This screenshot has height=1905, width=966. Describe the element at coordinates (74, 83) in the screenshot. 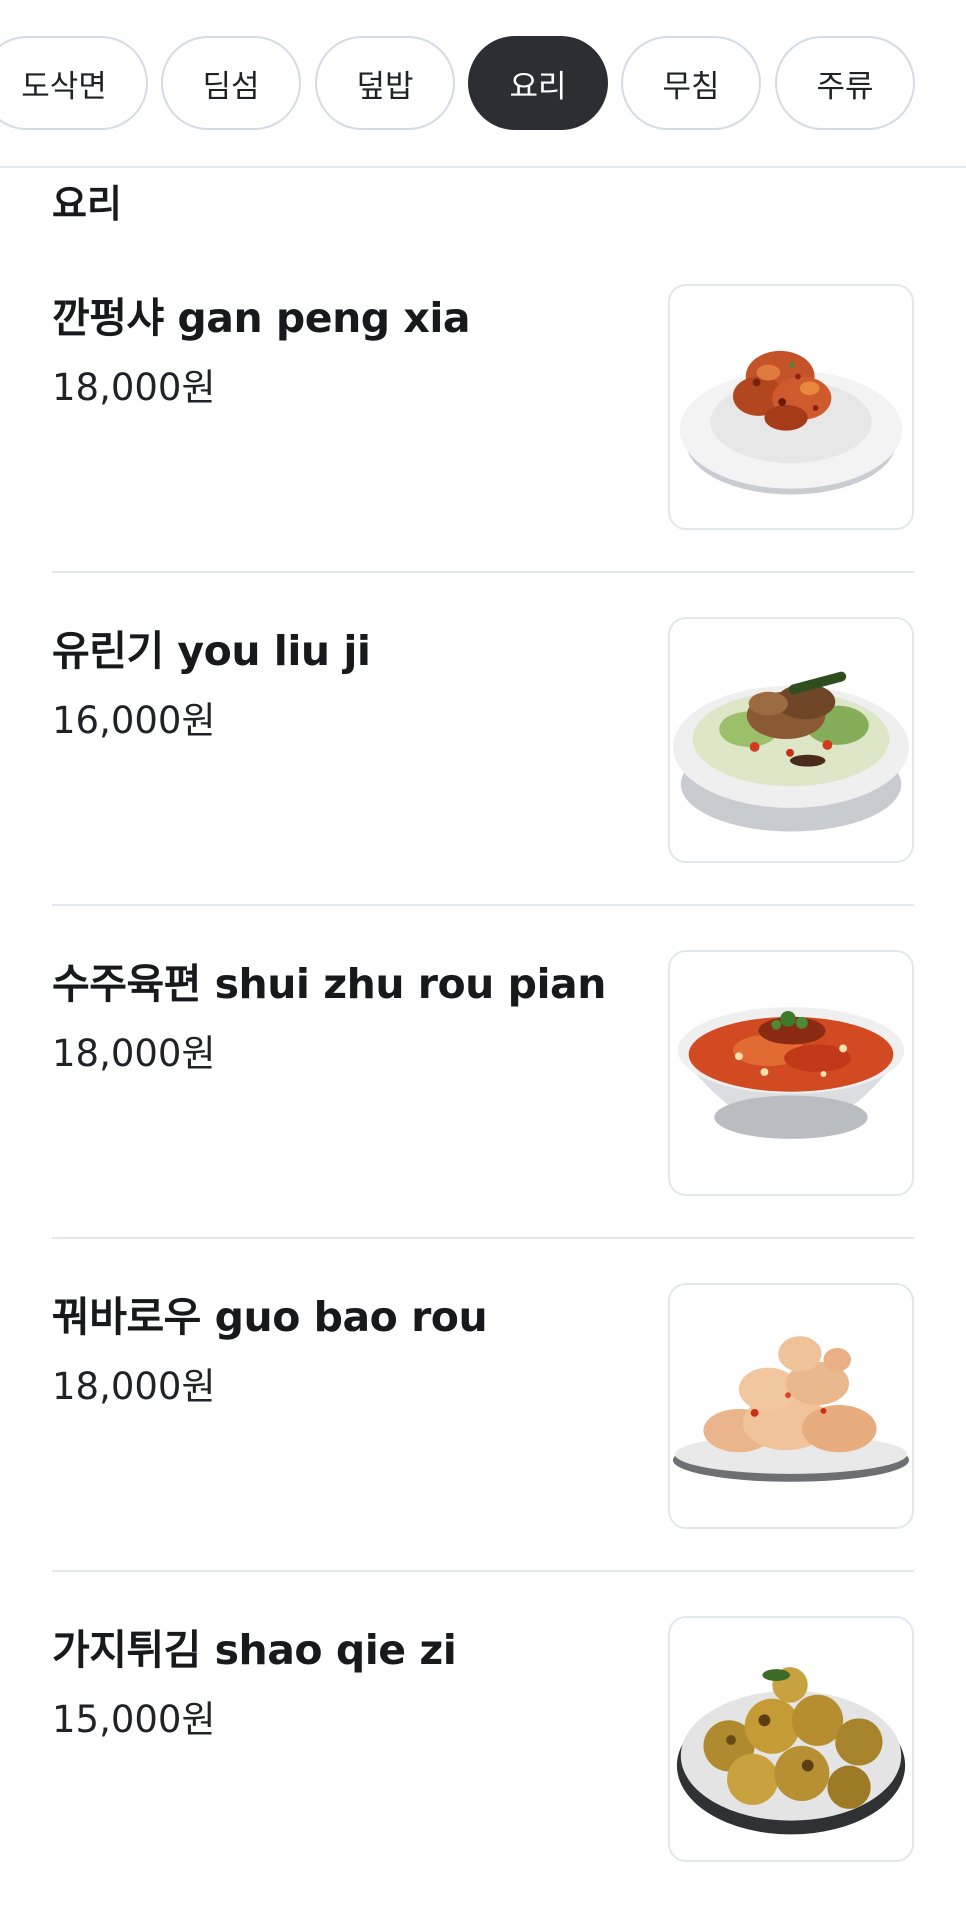

I see `tab-dosakmyeon: 도삭면` at that location.